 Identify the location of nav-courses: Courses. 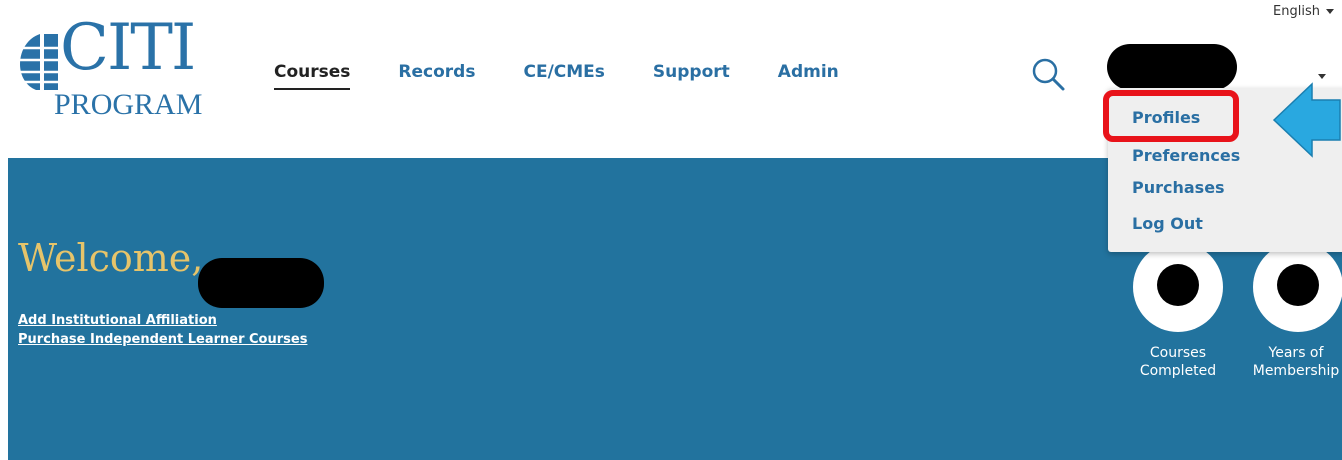
(312, 76).